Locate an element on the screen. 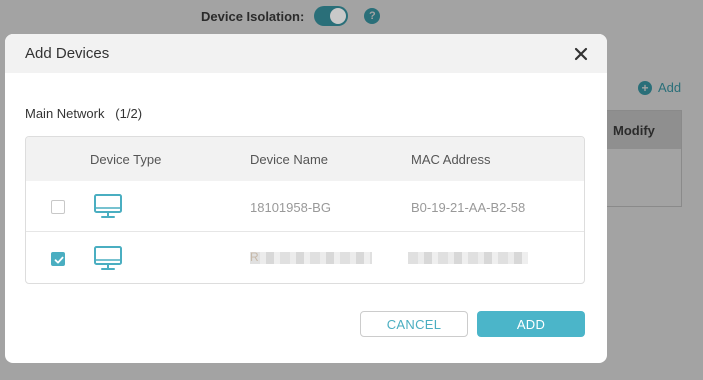  add-button: ADD is located at coordinates (531, 324).